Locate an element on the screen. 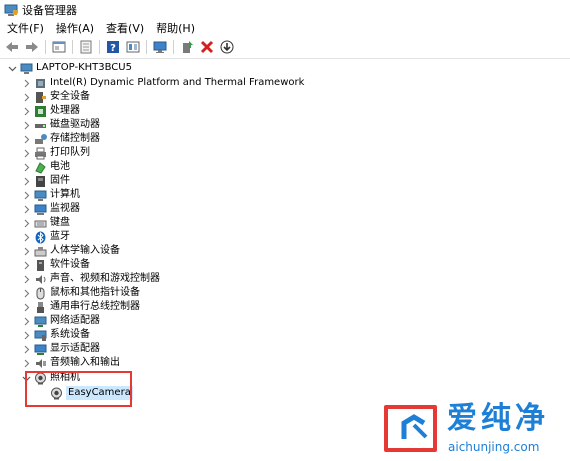 The height and width of the screenshot is (461, 570). tree-item-label: 系统设备 is located at coordinates (70, 334).